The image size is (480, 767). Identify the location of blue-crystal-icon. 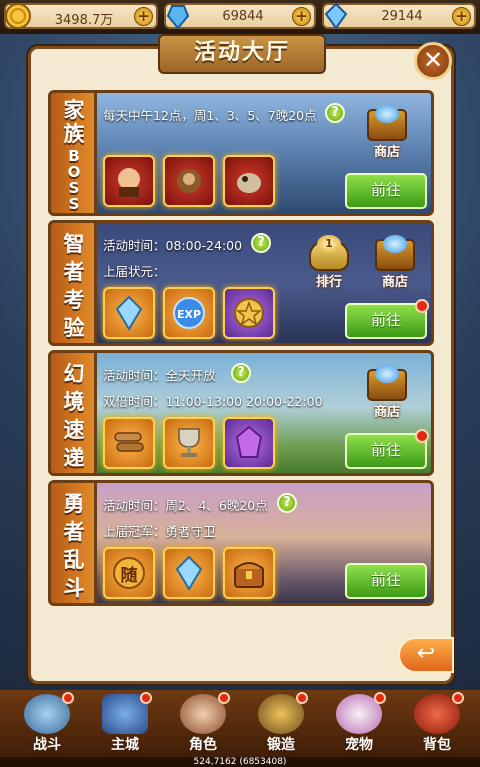
(178, 17).